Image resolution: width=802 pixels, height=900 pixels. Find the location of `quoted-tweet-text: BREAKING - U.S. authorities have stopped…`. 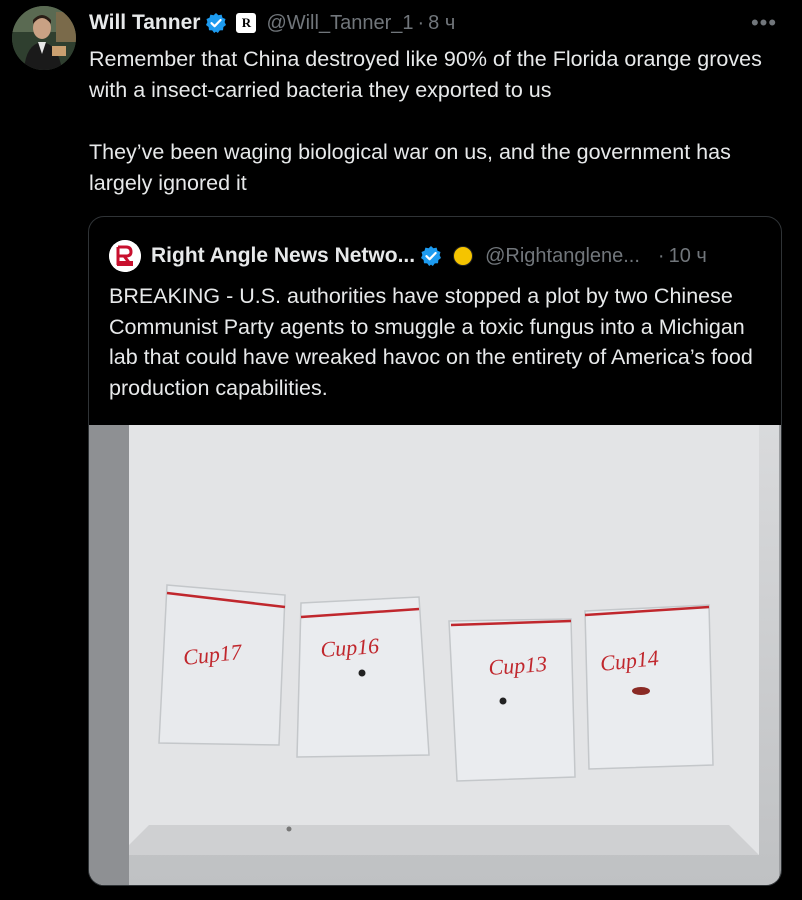

quoted-tweet-text: BREAKING - U.S. authorities have stopped… is located at coordinates (431, 342).